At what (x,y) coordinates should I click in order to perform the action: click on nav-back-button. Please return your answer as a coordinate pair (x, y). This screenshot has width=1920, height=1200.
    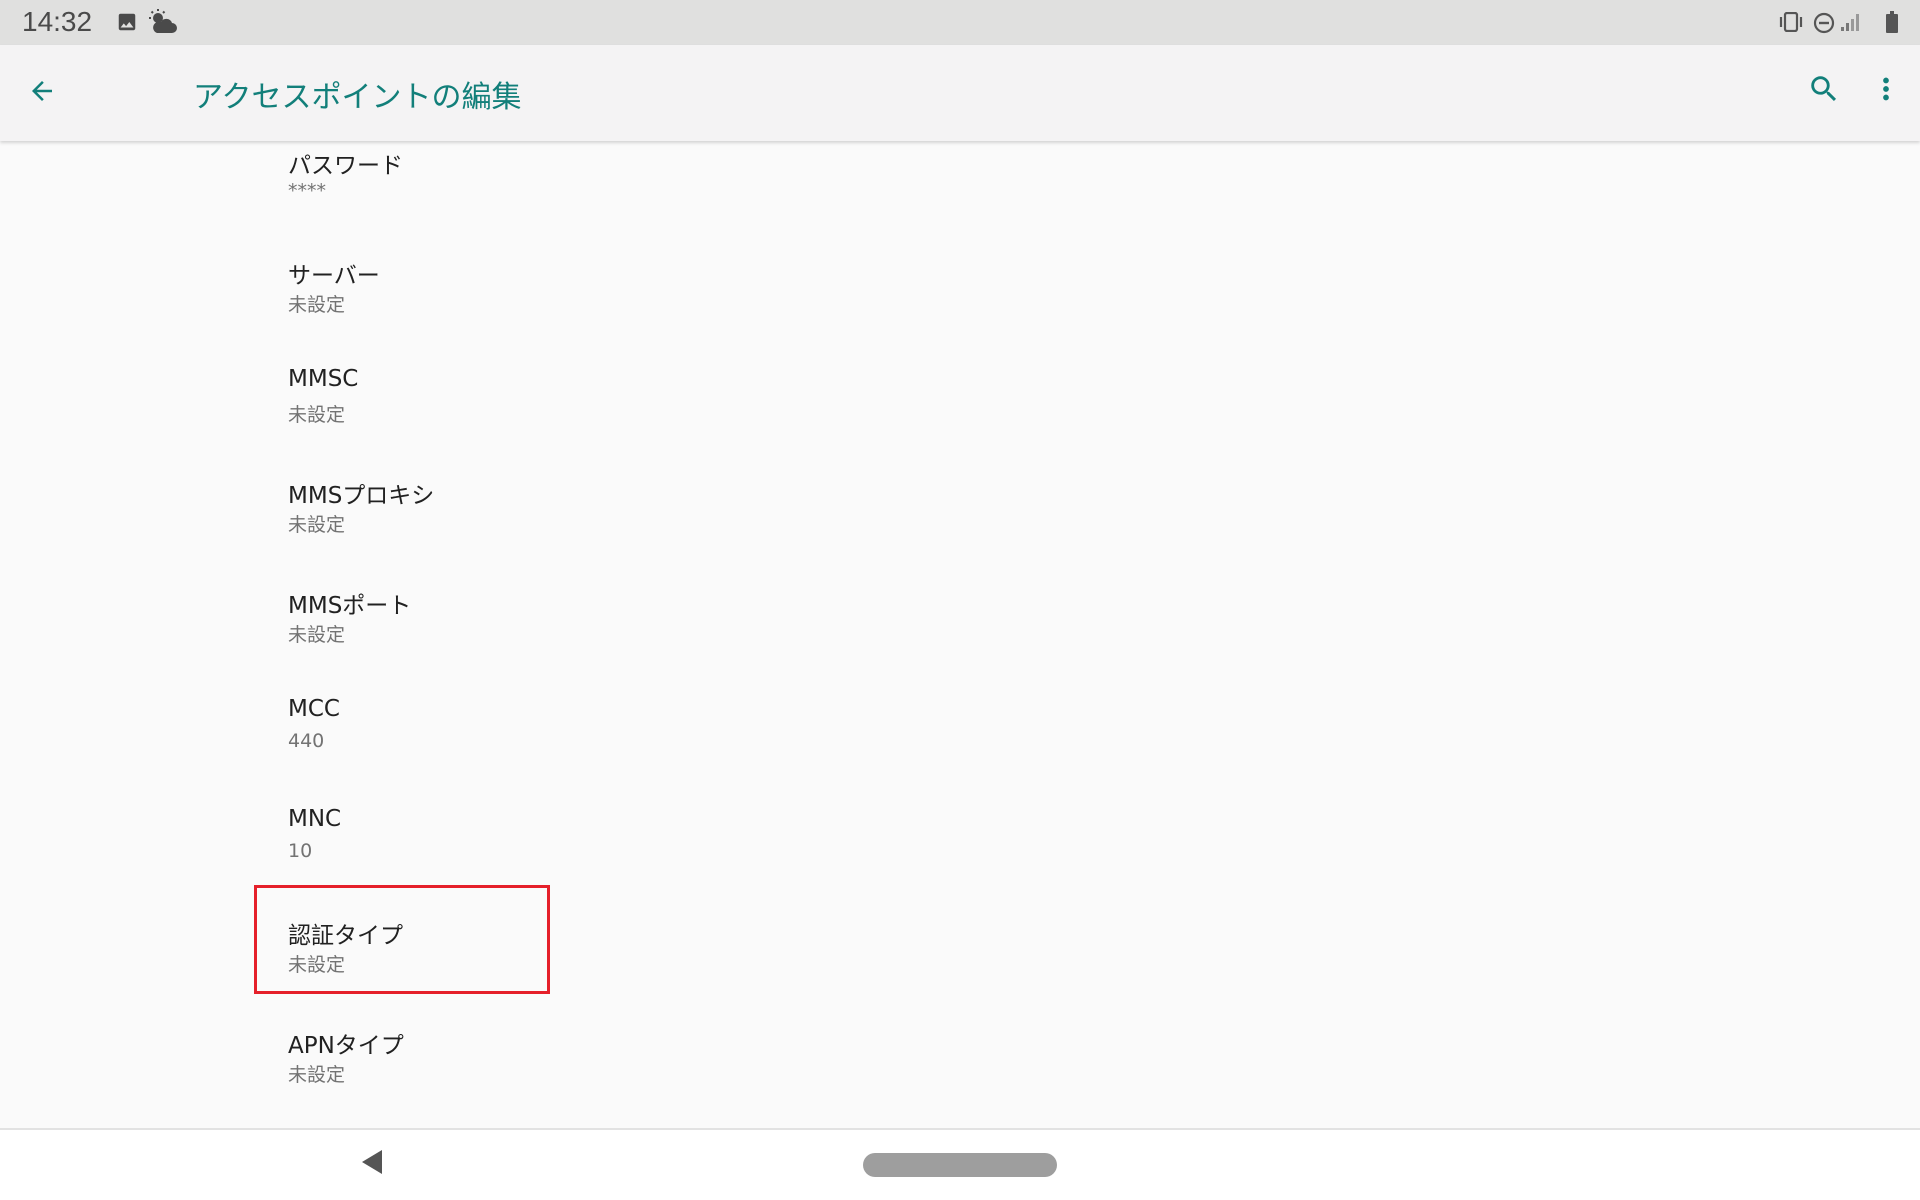
    Looking at the image, I should click on (372, 1164).